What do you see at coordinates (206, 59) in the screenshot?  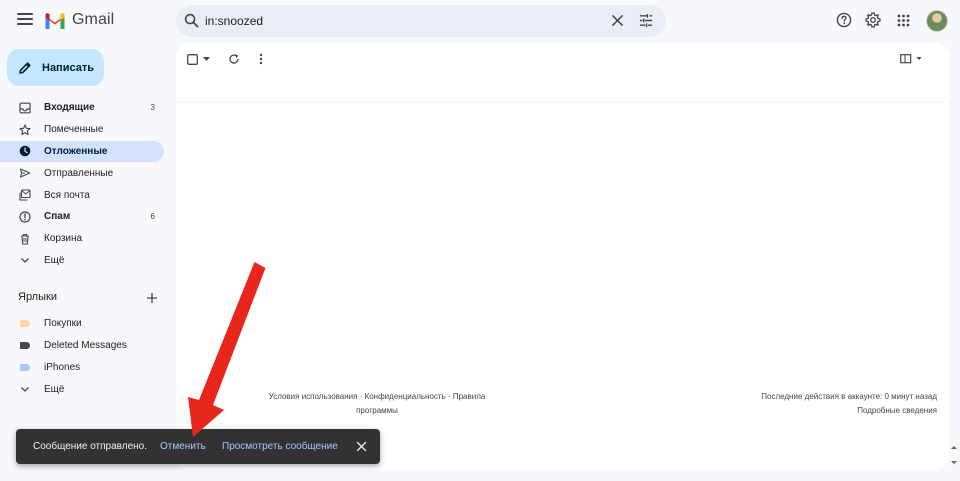 I see `select-dropdown-icon` at bounding box center [206, 59].